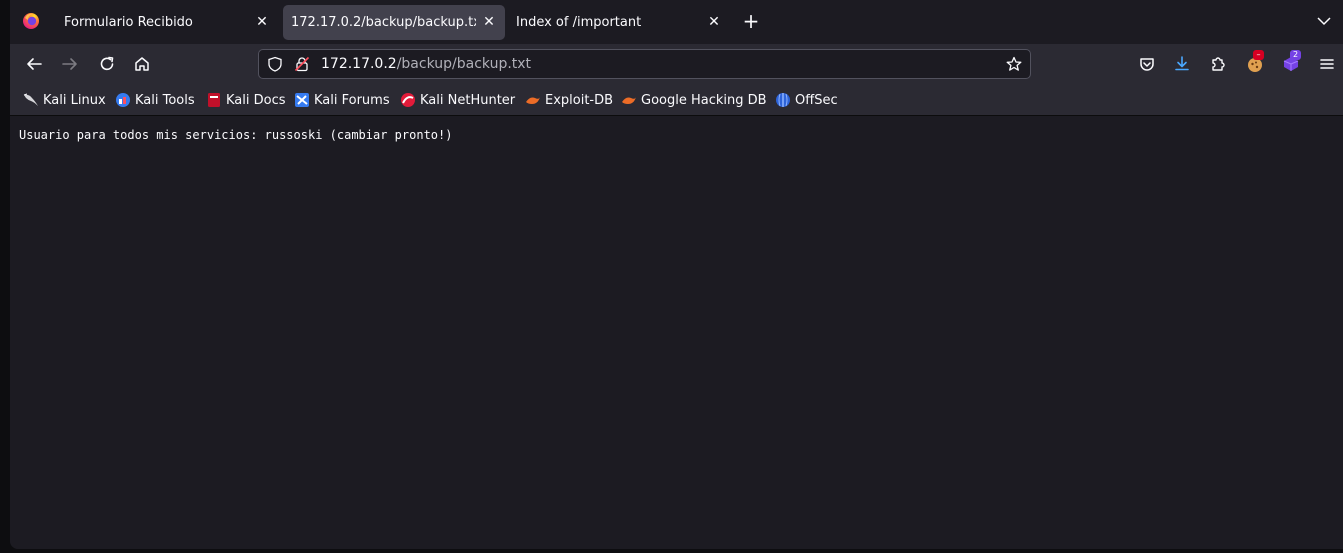 The height and width of the screenshot is (553, 1343). I want to click on extensions-puzzle-icon, so click(1218, 64).